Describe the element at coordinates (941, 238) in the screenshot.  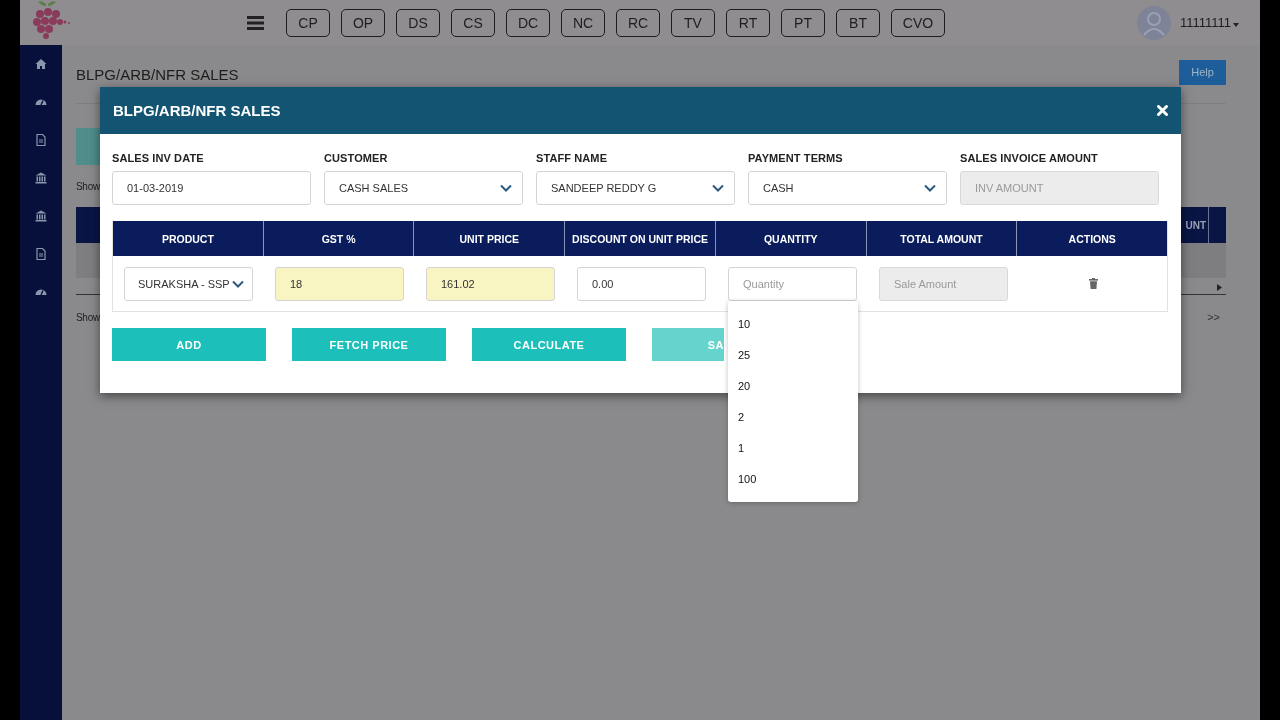
I see `column-header: TOTAL AMOUNT` at that location.